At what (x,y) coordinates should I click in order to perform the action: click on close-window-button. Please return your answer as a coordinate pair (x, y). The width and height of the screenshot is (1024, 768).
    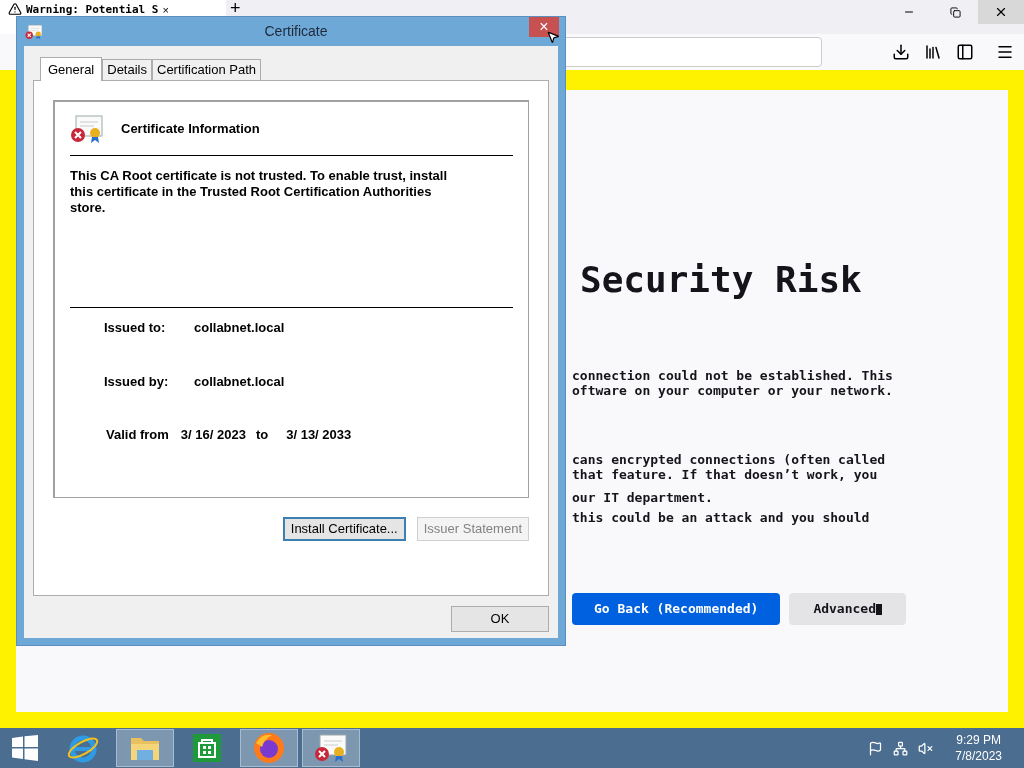
    Looking at the image, I should click on (1001, 12).